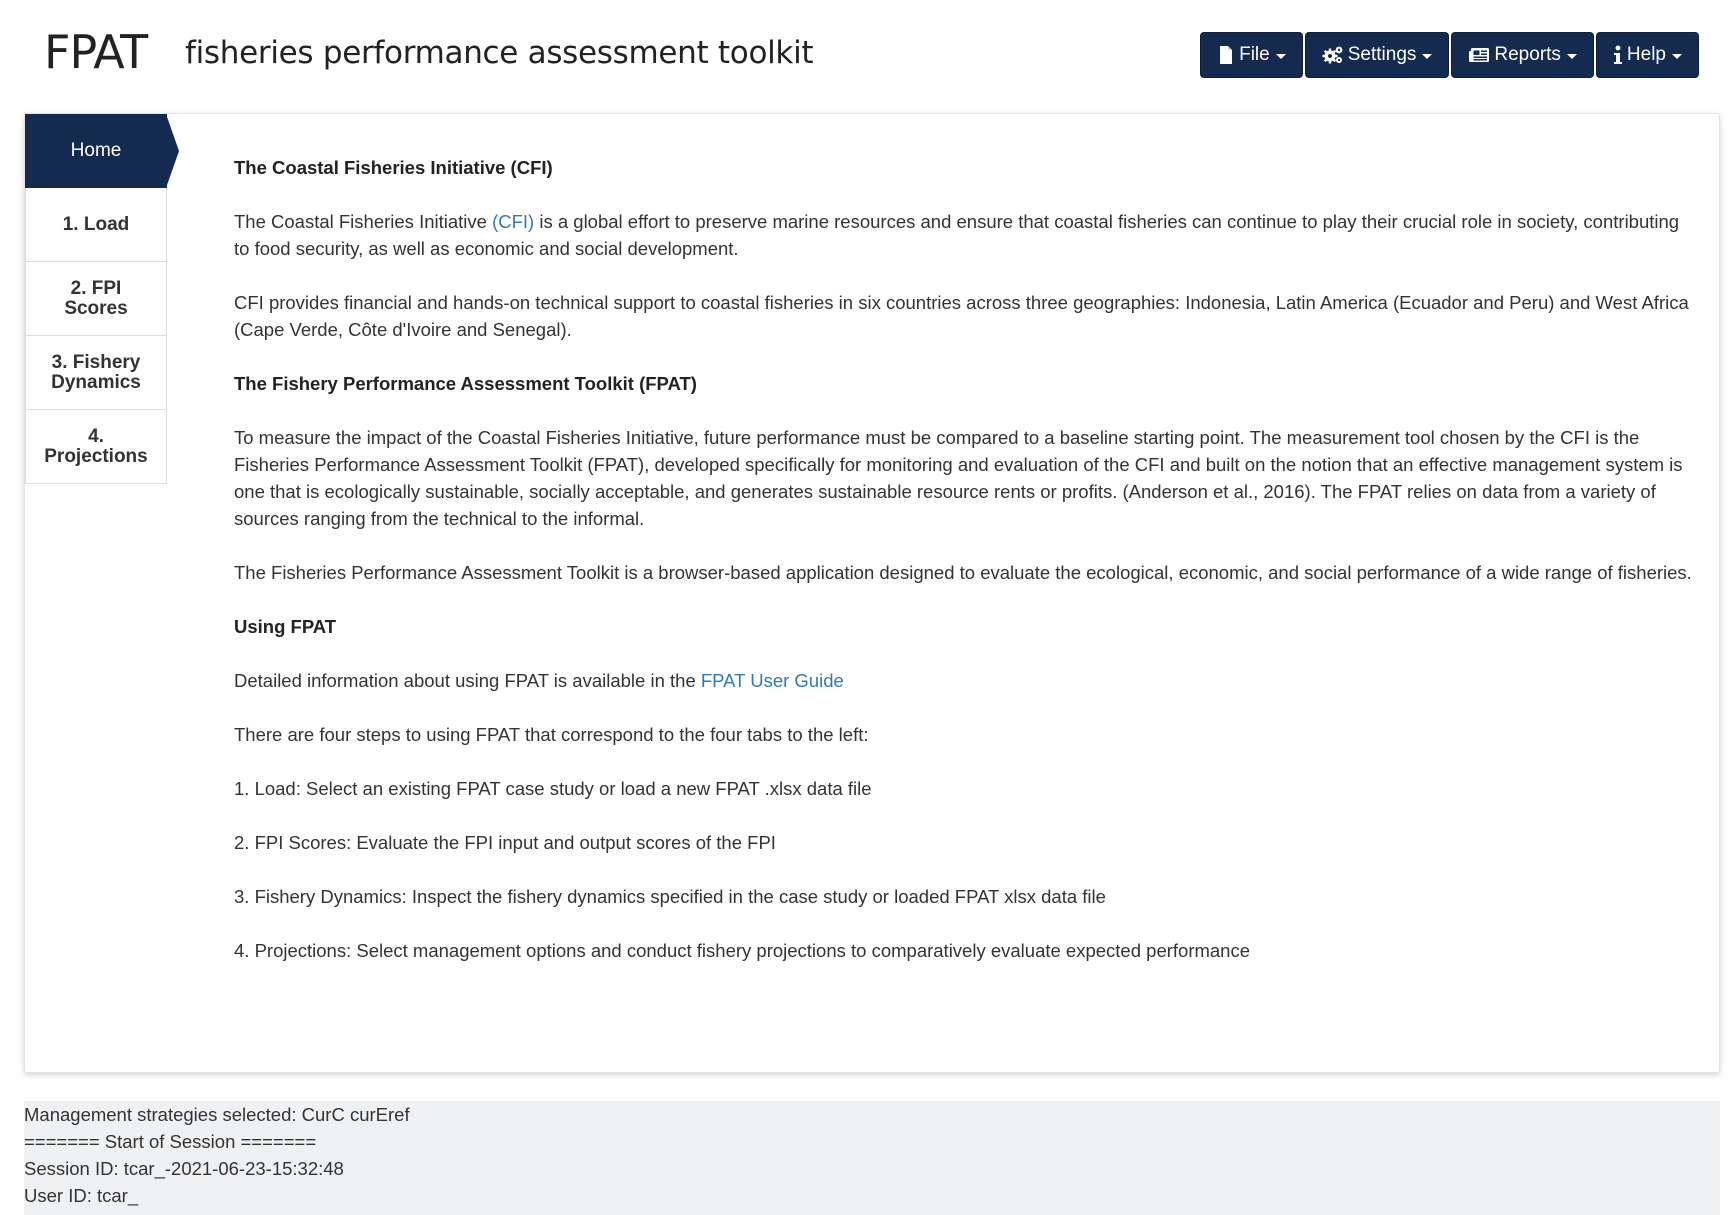  I want to click on tab-load: 1. Load, so click(96, 225).